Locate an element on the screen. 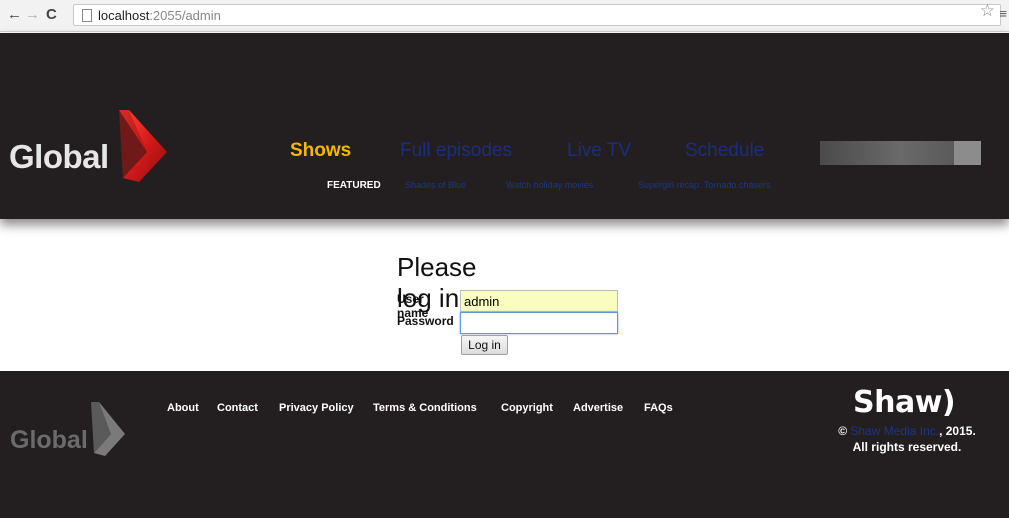 The width and height of the screenshot is (1009, 518). nav-full-episodes: Full episodes is located at coordinates (456, 151).